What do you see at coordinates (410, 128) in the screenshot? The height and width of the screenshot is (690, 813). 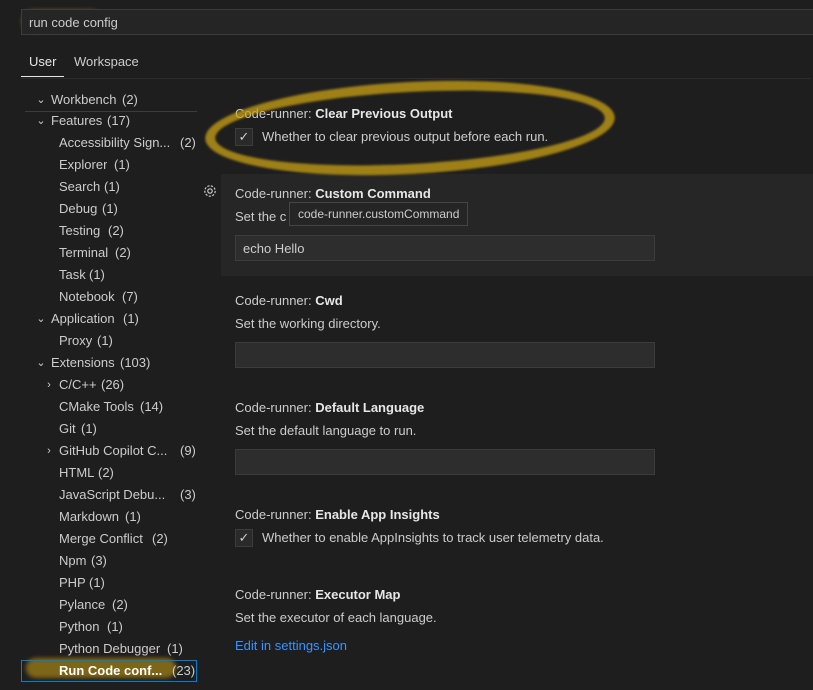 I see `highlighter-circle-mark` at bounding box center [410, 128].